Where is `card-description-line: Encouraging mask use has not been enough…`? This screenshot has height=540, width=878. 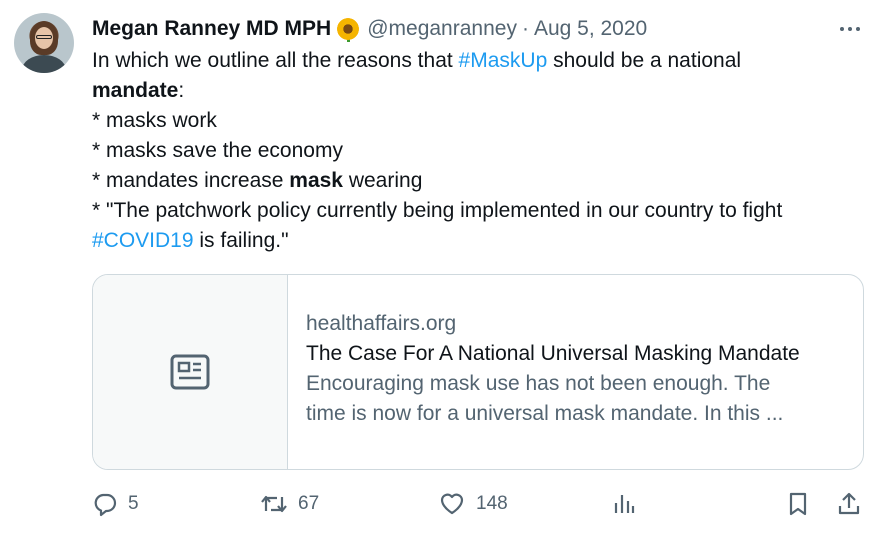 card-description-line: Encouraging mask use has not been enough… is located at coordinates (538, 383).